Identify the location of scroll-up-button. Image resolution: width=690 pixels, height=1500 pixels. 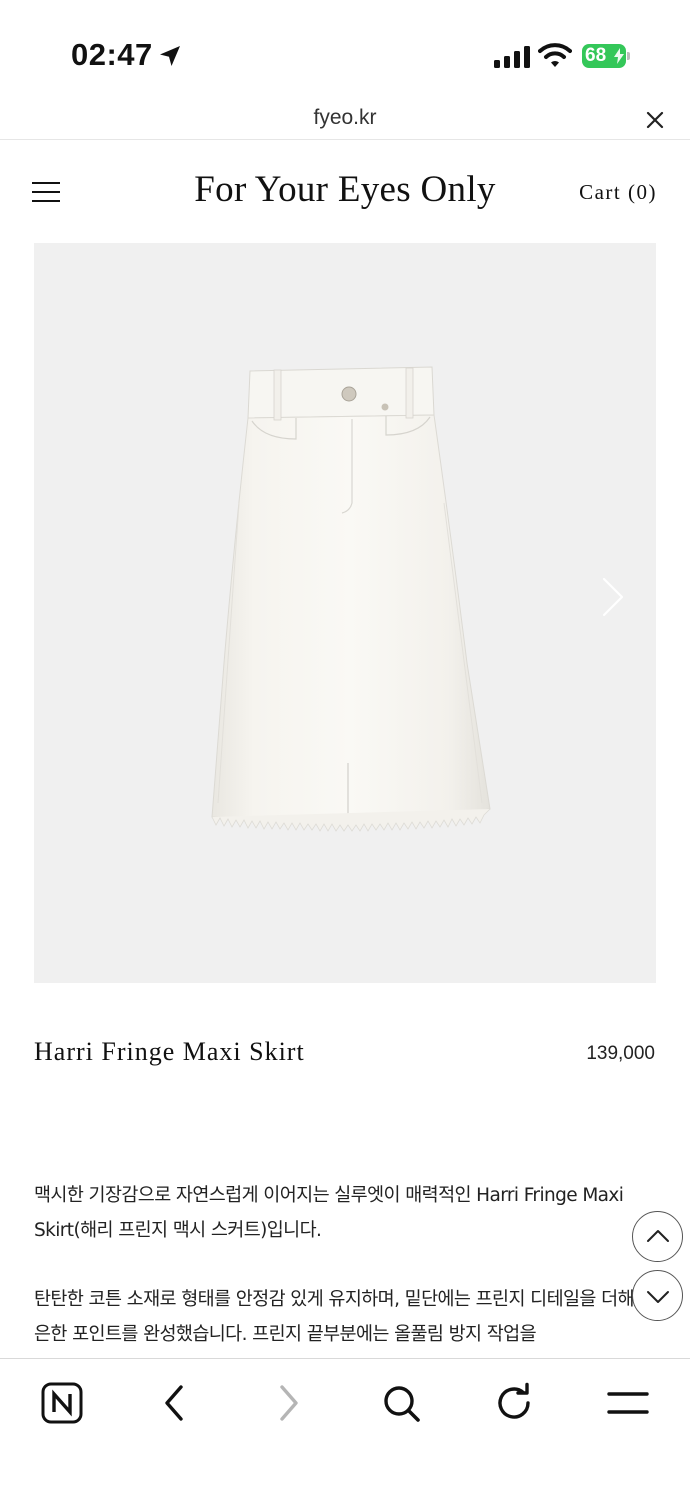
(657, 1236).